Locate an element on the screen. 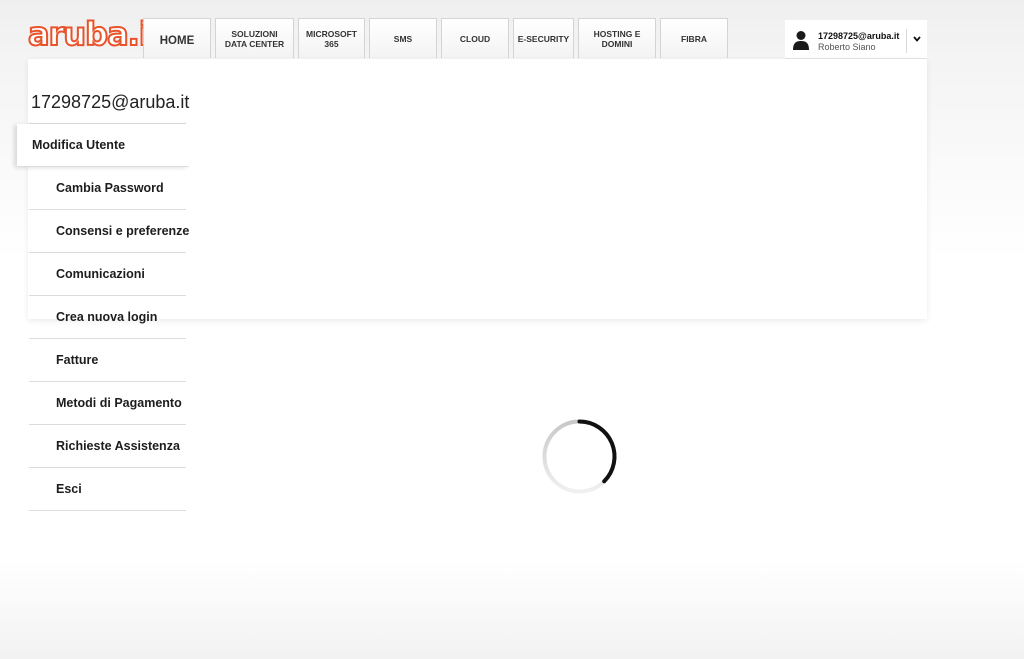 This screenshot has width=1024, height=659. chevron-down-icon is located at coordinates (917, 39).